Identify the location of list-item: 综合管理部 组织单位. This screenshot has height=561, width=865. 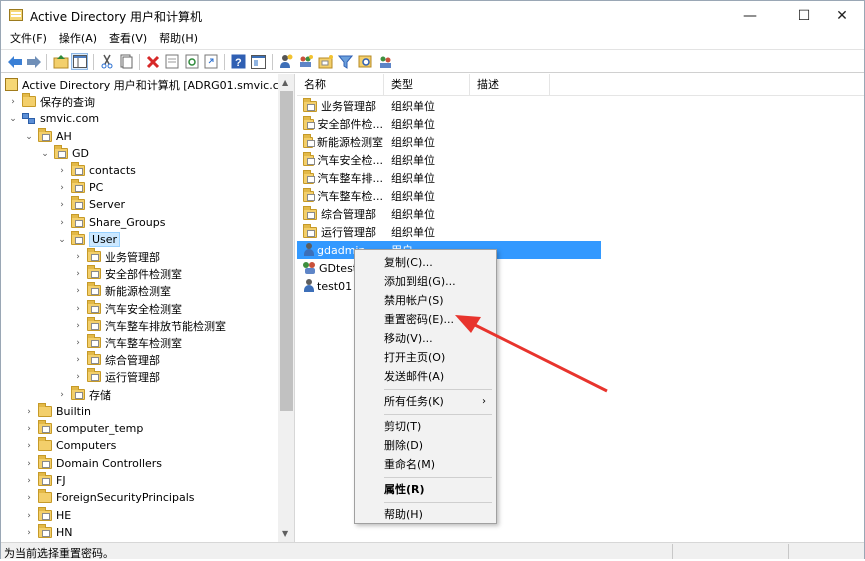
(449, 214).